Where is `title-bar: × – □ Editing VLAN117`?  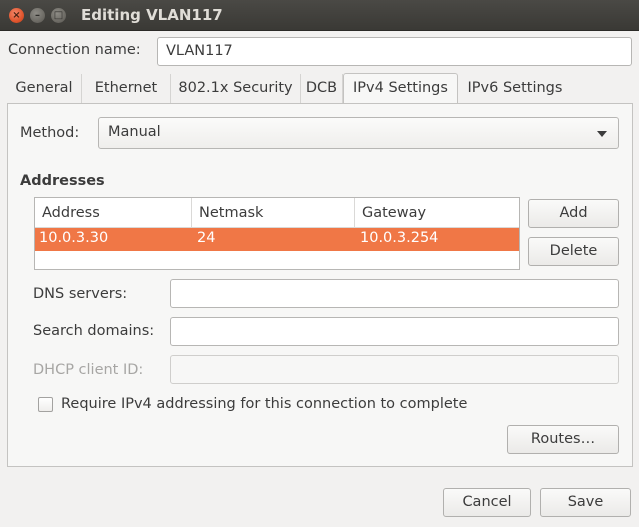
title-bar: × – □ Editing VLAN117 is located at coordinates (319, 15).